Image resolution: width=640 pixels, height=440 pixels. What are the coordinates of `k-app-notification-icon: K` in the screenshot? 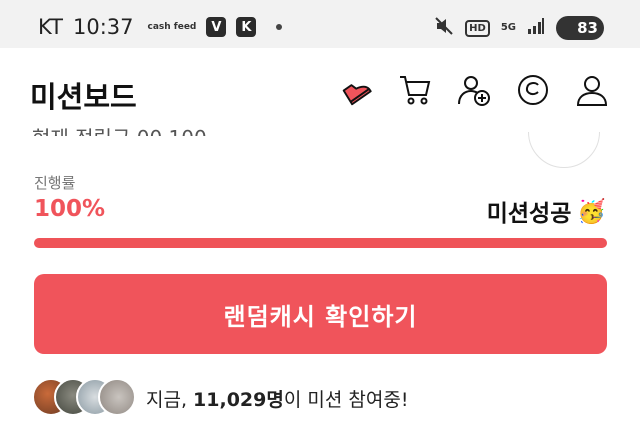 It's located at (246, 27).